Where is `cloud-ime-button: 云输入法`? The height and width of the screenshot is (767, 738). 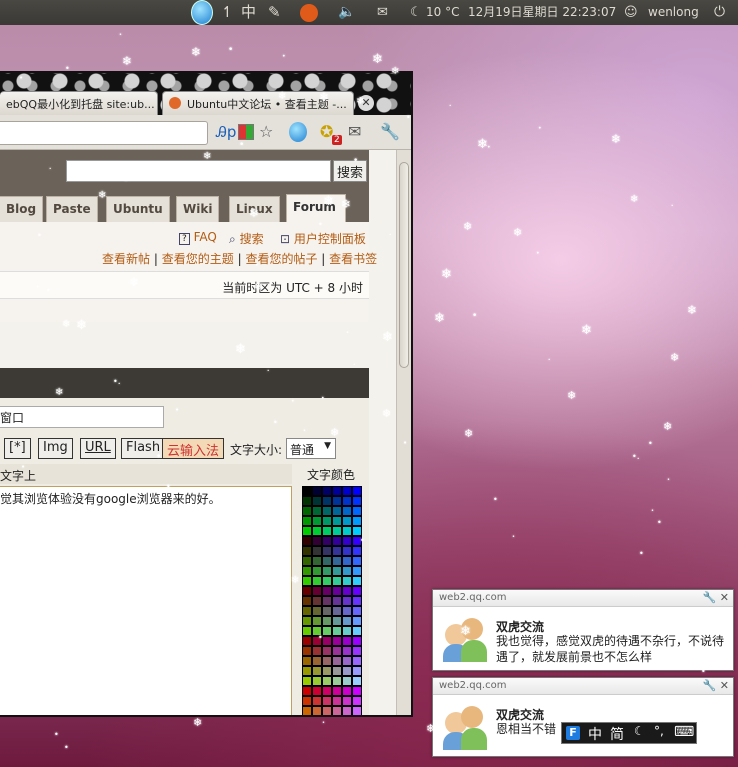
cloud-ime-button: 云输入法 is located at coordinates (193, 448).